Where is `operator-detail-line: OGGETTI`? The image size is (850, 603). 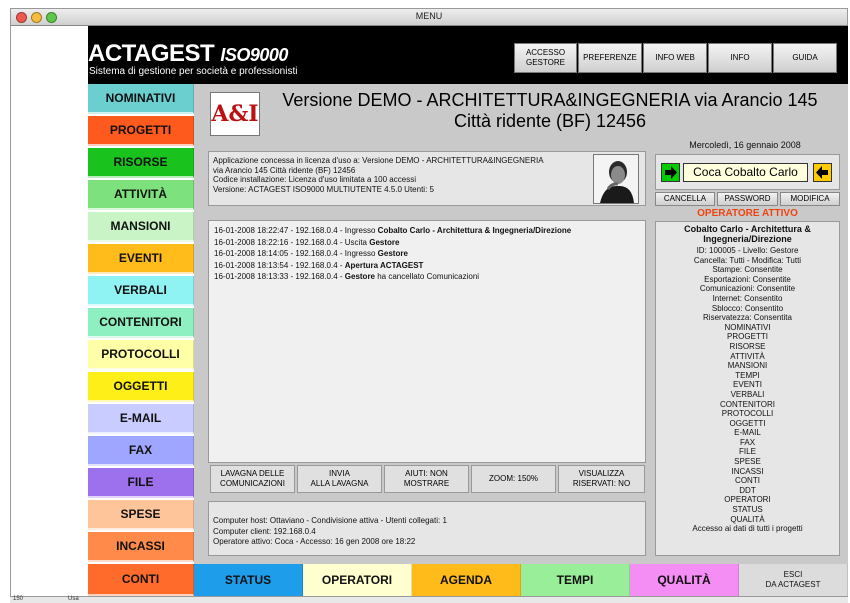 operator-detail-line: OGGETTI is located at coordinates (747, 423).